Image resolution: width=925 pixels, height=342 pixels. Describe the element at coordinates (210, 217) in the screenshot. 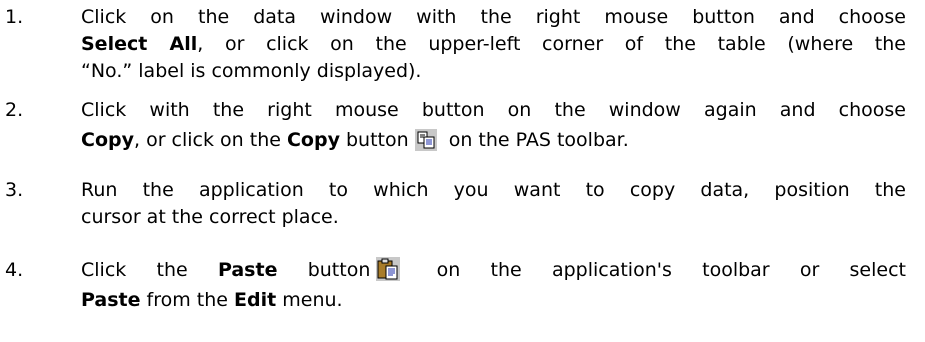

I see `step-text-line: cursor at the correct place.` at that location.